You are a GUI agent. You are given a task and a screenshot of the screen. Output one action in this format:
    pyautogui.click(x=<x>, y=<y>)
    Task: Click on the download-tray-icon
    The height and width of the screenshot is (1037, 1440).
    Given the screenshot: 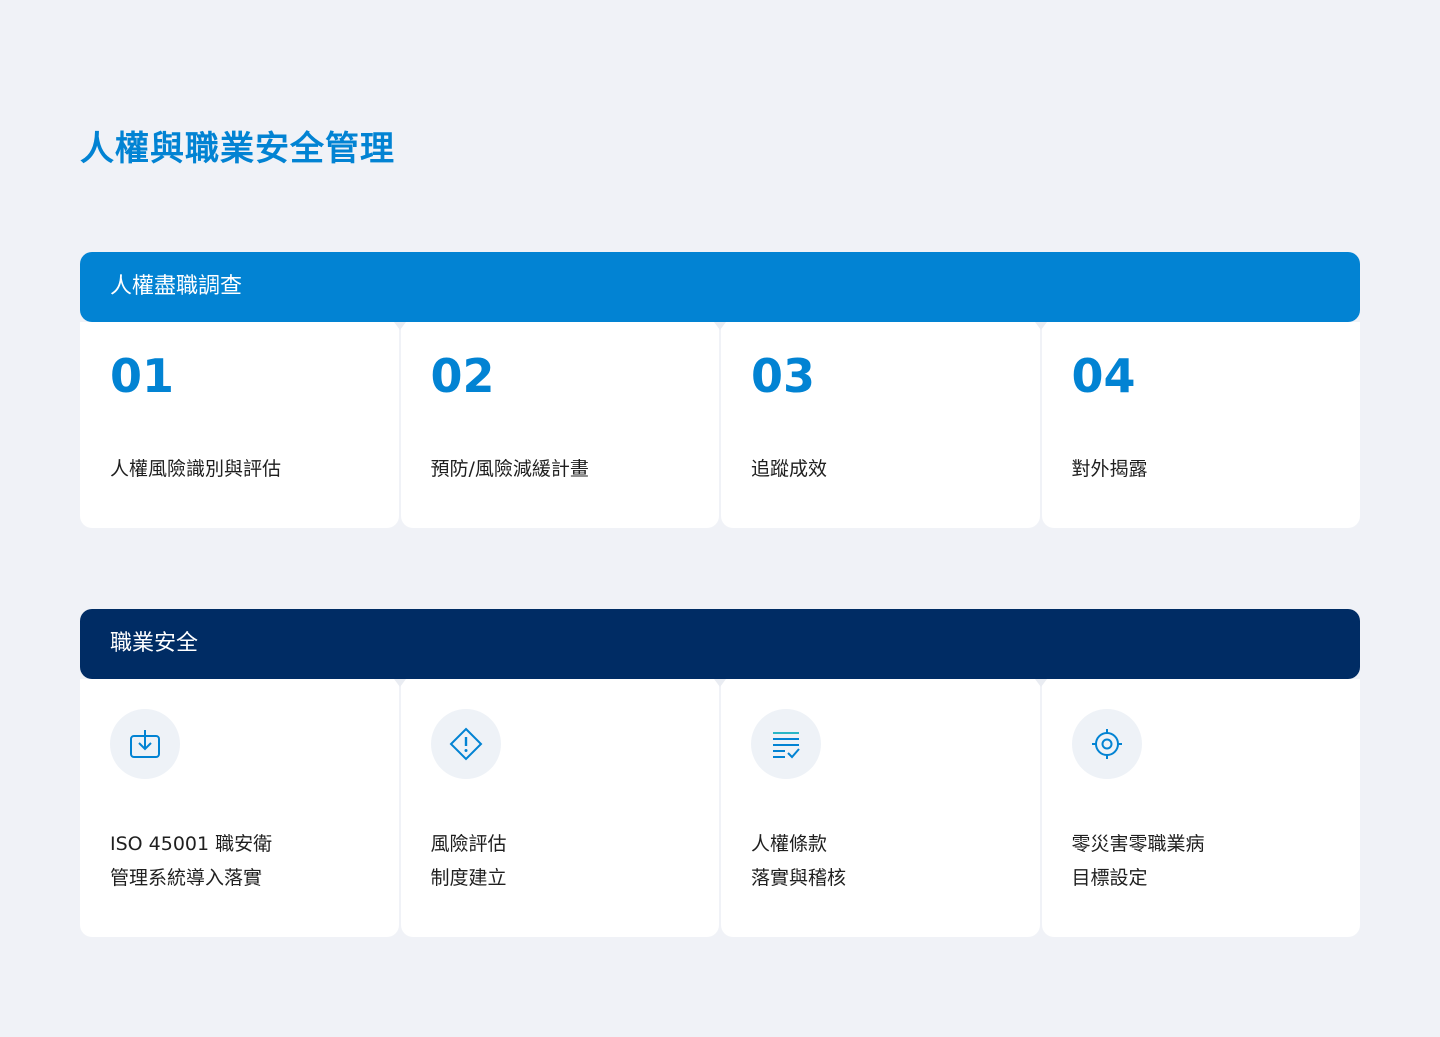 What is the action you would take?
    pyautogui.click(x=145, y=744)
    